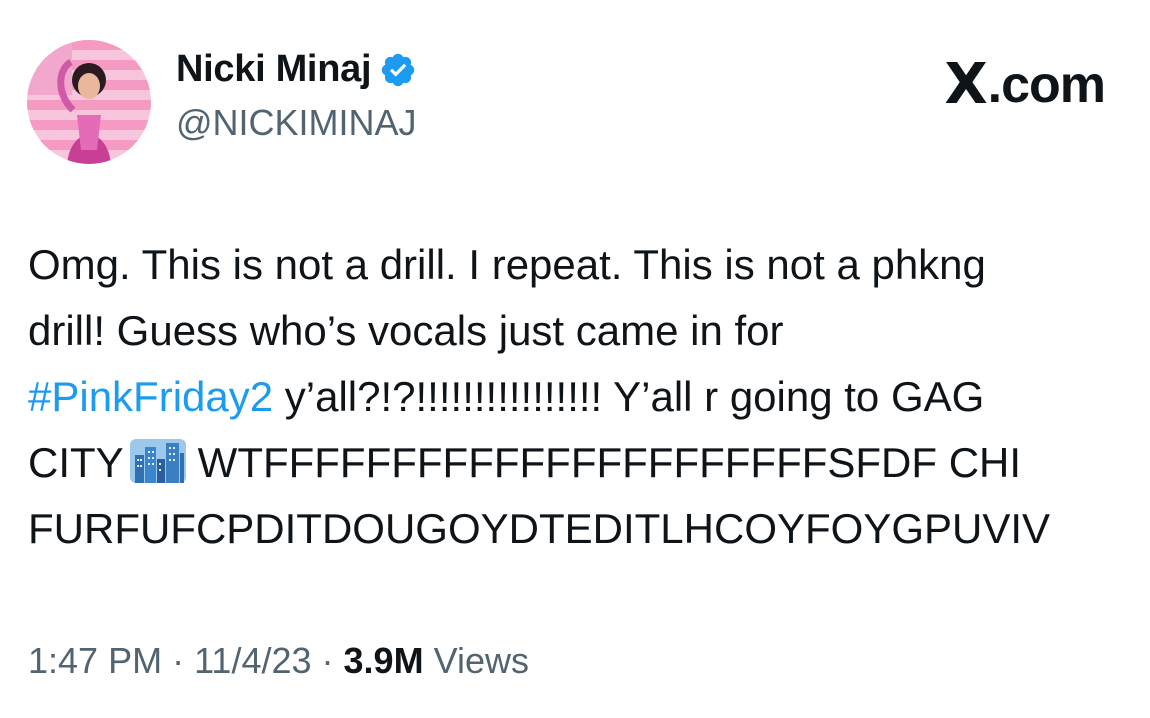 Image resolution: width=1150 pixels, height=718 pixels. Describe the element at coordinates (398, 70) in the screenshot. I see `verified-badge-icon` at that location.